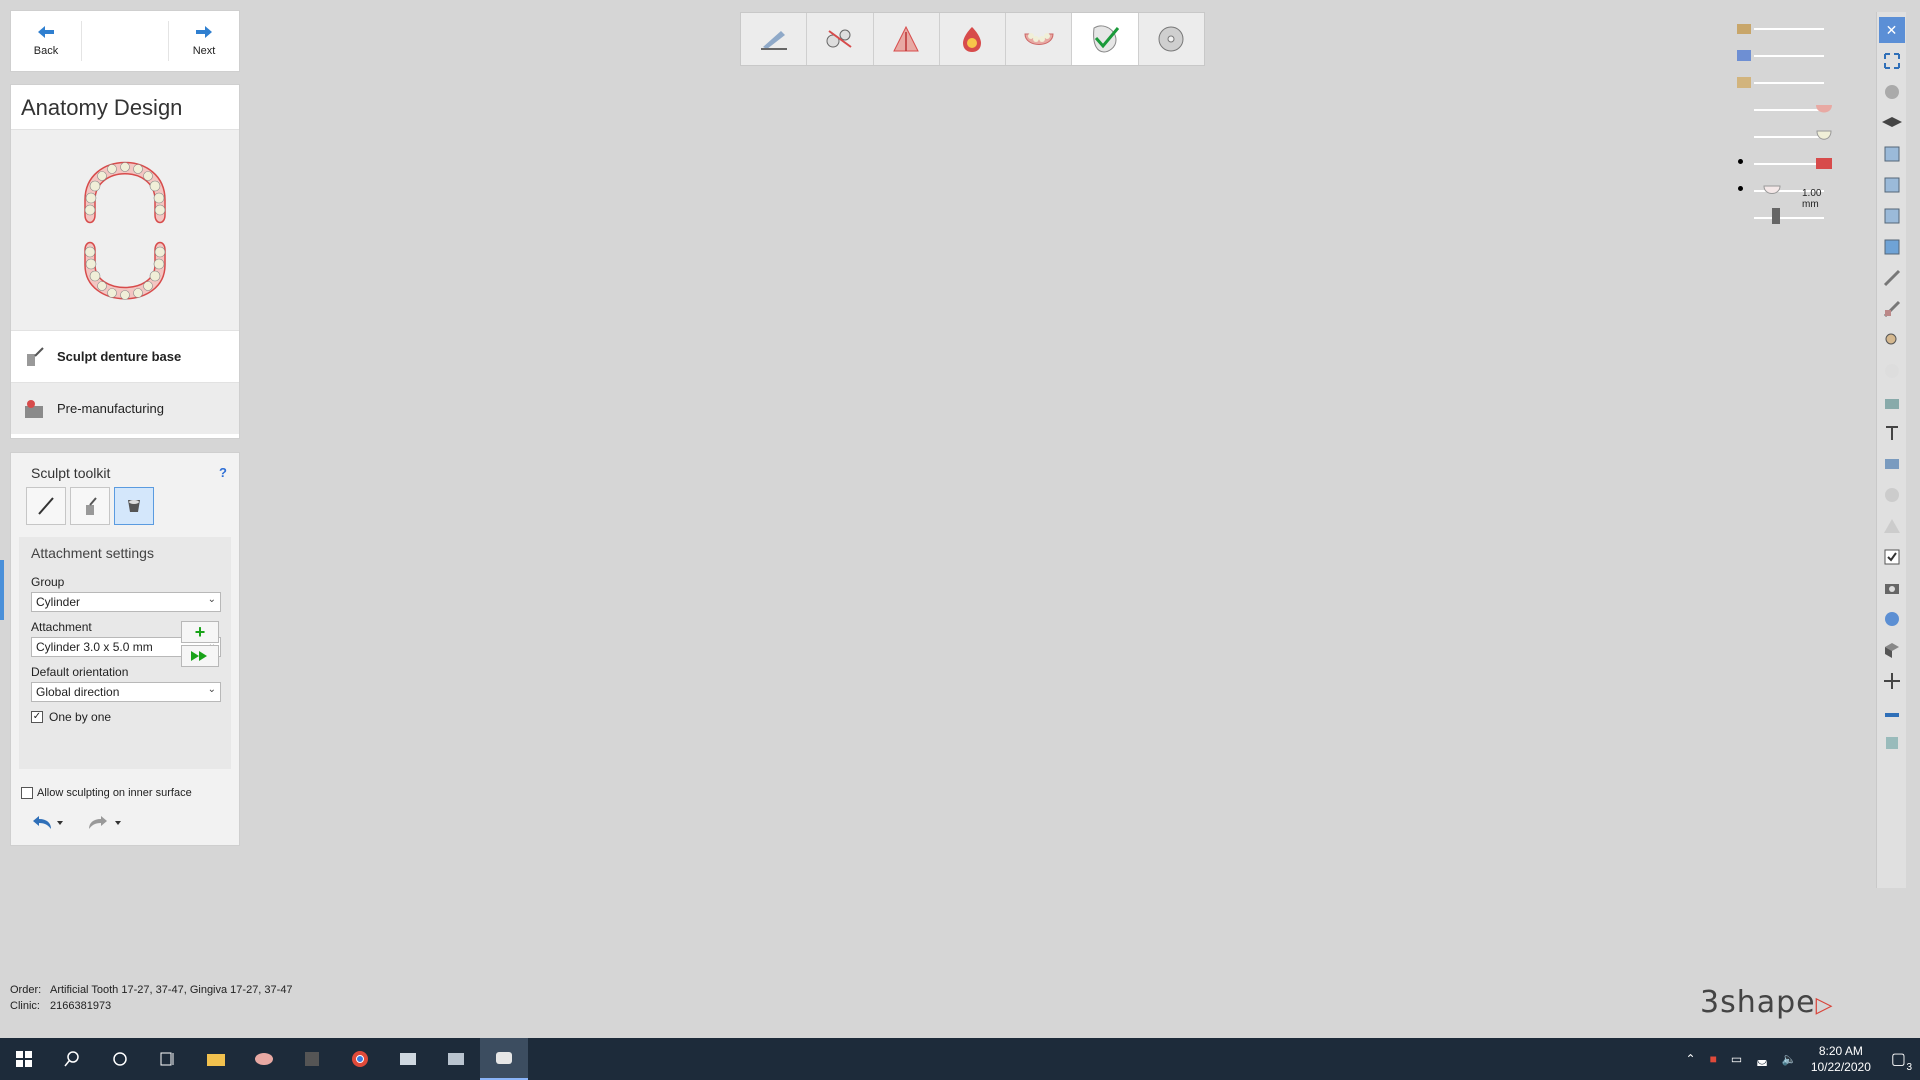  I want to click on gingiva-icon, so click(1039, 39).